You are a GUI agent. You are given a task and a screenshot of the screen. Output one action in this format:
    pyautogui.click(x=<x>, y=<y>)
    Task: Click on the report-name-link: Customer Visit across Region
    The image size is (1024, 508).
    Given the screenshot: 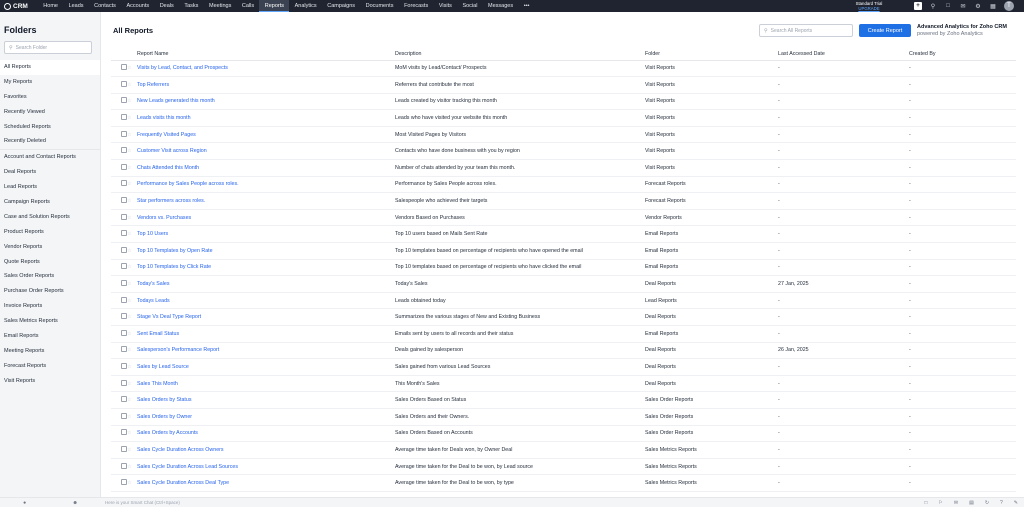 What is the action you would take?
    pyautogui.click(x=172, y=151)
    